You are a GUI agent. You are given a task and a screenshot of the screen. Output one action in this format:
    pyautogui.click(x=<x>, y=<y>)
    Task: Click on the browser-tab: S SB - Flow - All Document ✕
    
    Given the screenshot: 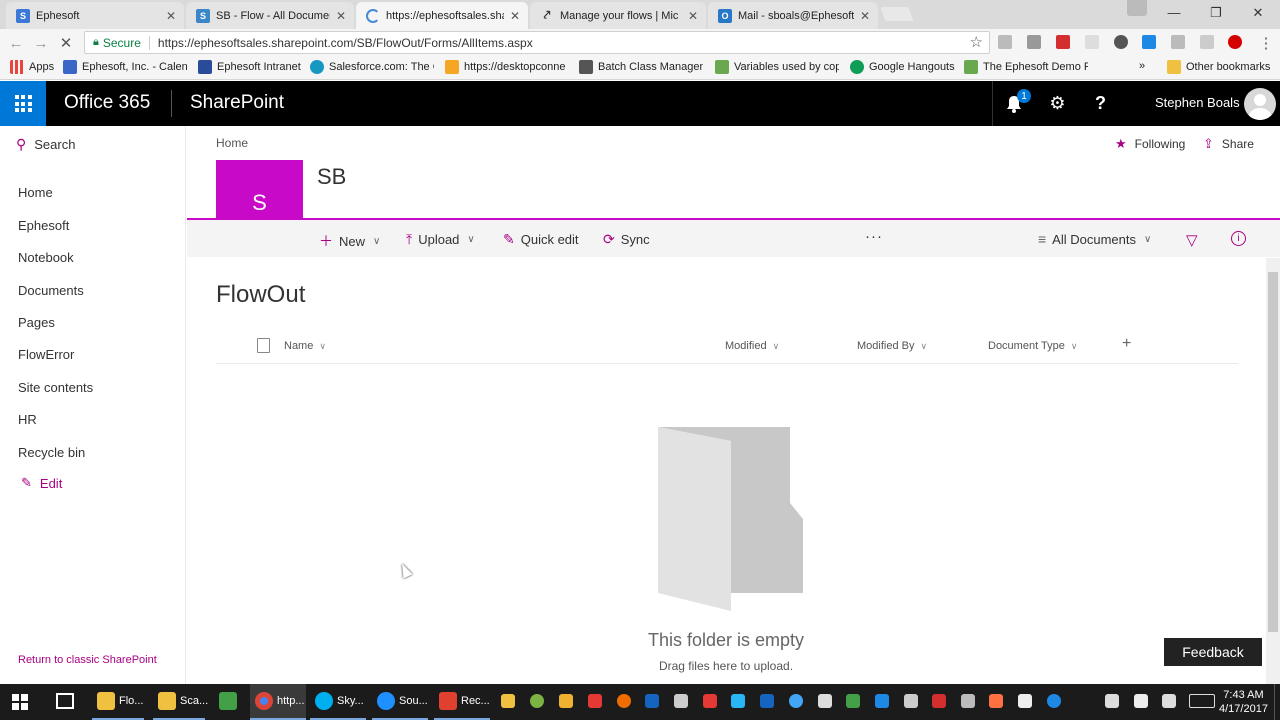 What is the action you would take?
    pyautogui.click(x=270, y=15)
    